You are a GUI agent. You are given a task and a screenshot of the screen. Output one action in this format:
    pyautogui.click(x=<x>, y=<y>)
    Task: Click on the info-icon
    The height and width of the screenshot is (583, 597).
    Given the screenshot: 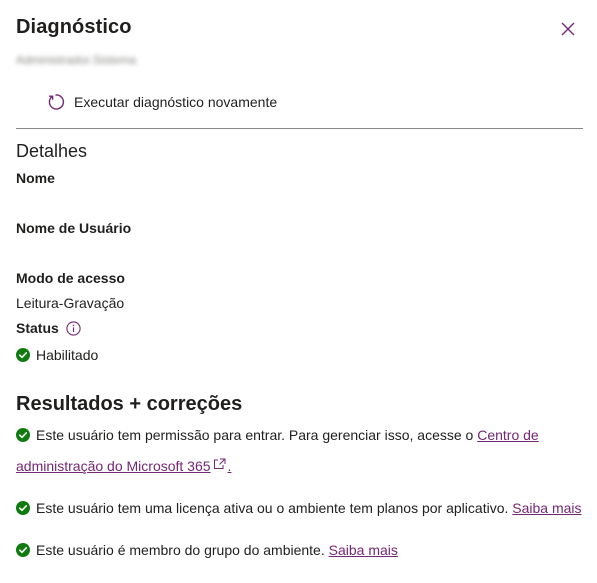 What is the action you would take?
    pyautogui.click(x=73, y=328)
    